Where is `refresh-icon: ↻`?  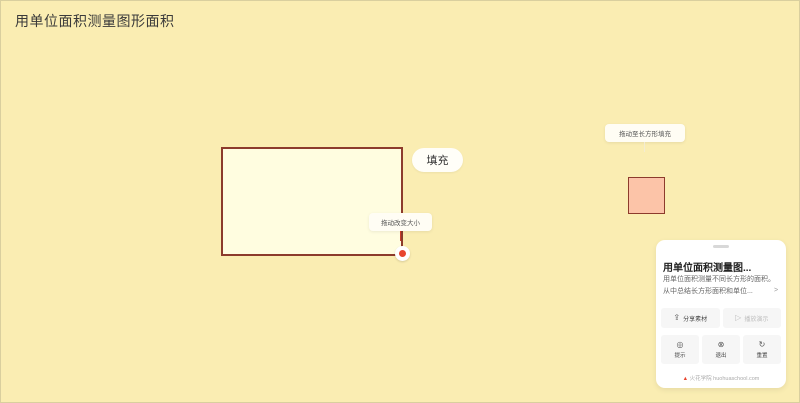
refresh-icon: ↻ is located at coordinates (762, 344).